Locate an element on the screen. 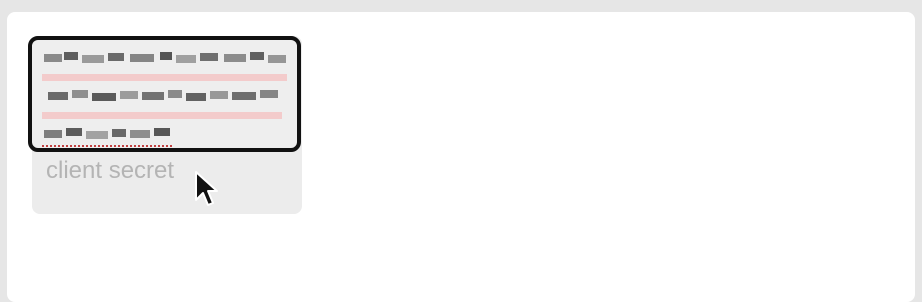 The image size is (922, 302). client-secret-input is located at coordinates (164, 94).